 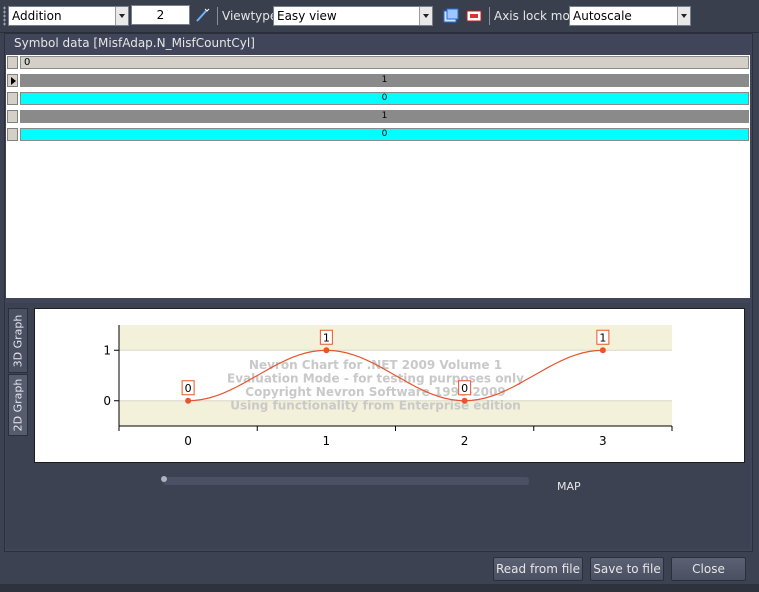 I want to click on status-strip, so click(x=379, y=588).